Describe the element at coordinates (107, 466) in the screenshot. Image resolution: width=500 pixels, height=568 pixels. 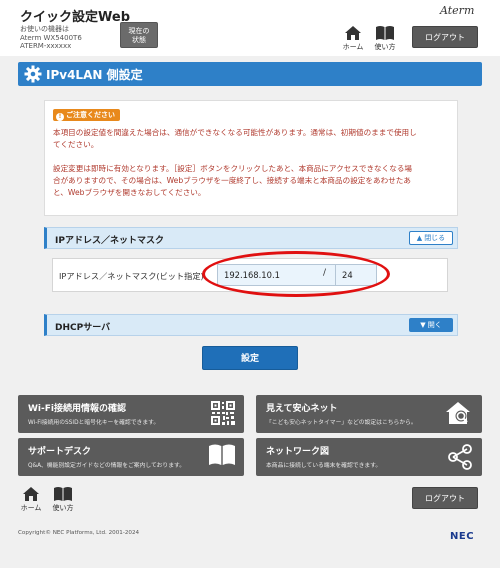
I see `tile-desc: Q&A、機能別設定ガイドなどの情報をご案内しております。` at that location.